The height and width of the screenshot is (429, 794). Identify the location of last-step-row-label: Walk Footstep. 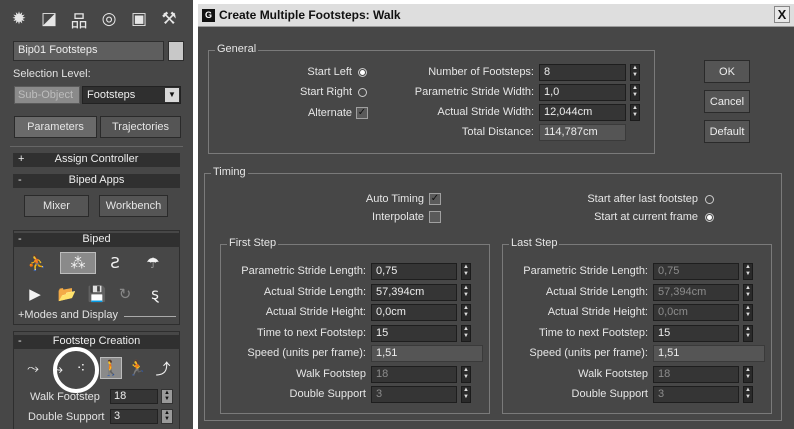
(613, 373).